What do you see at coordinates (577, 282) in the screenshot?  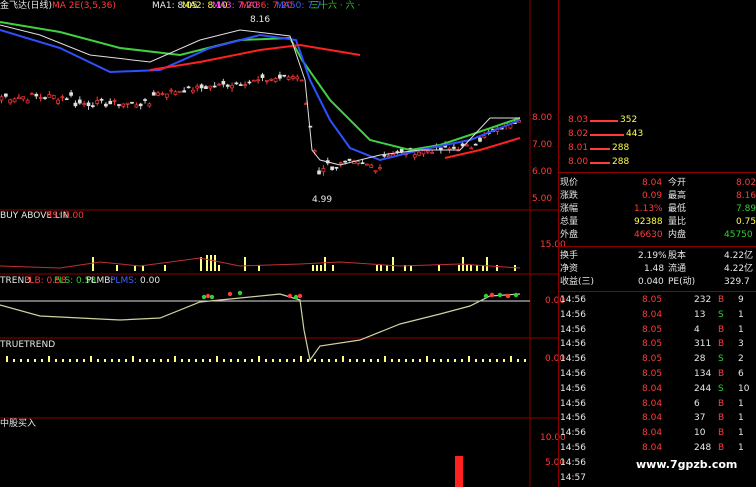 I see `quote-label: 收益(三)` at bounding box center [577, 282].